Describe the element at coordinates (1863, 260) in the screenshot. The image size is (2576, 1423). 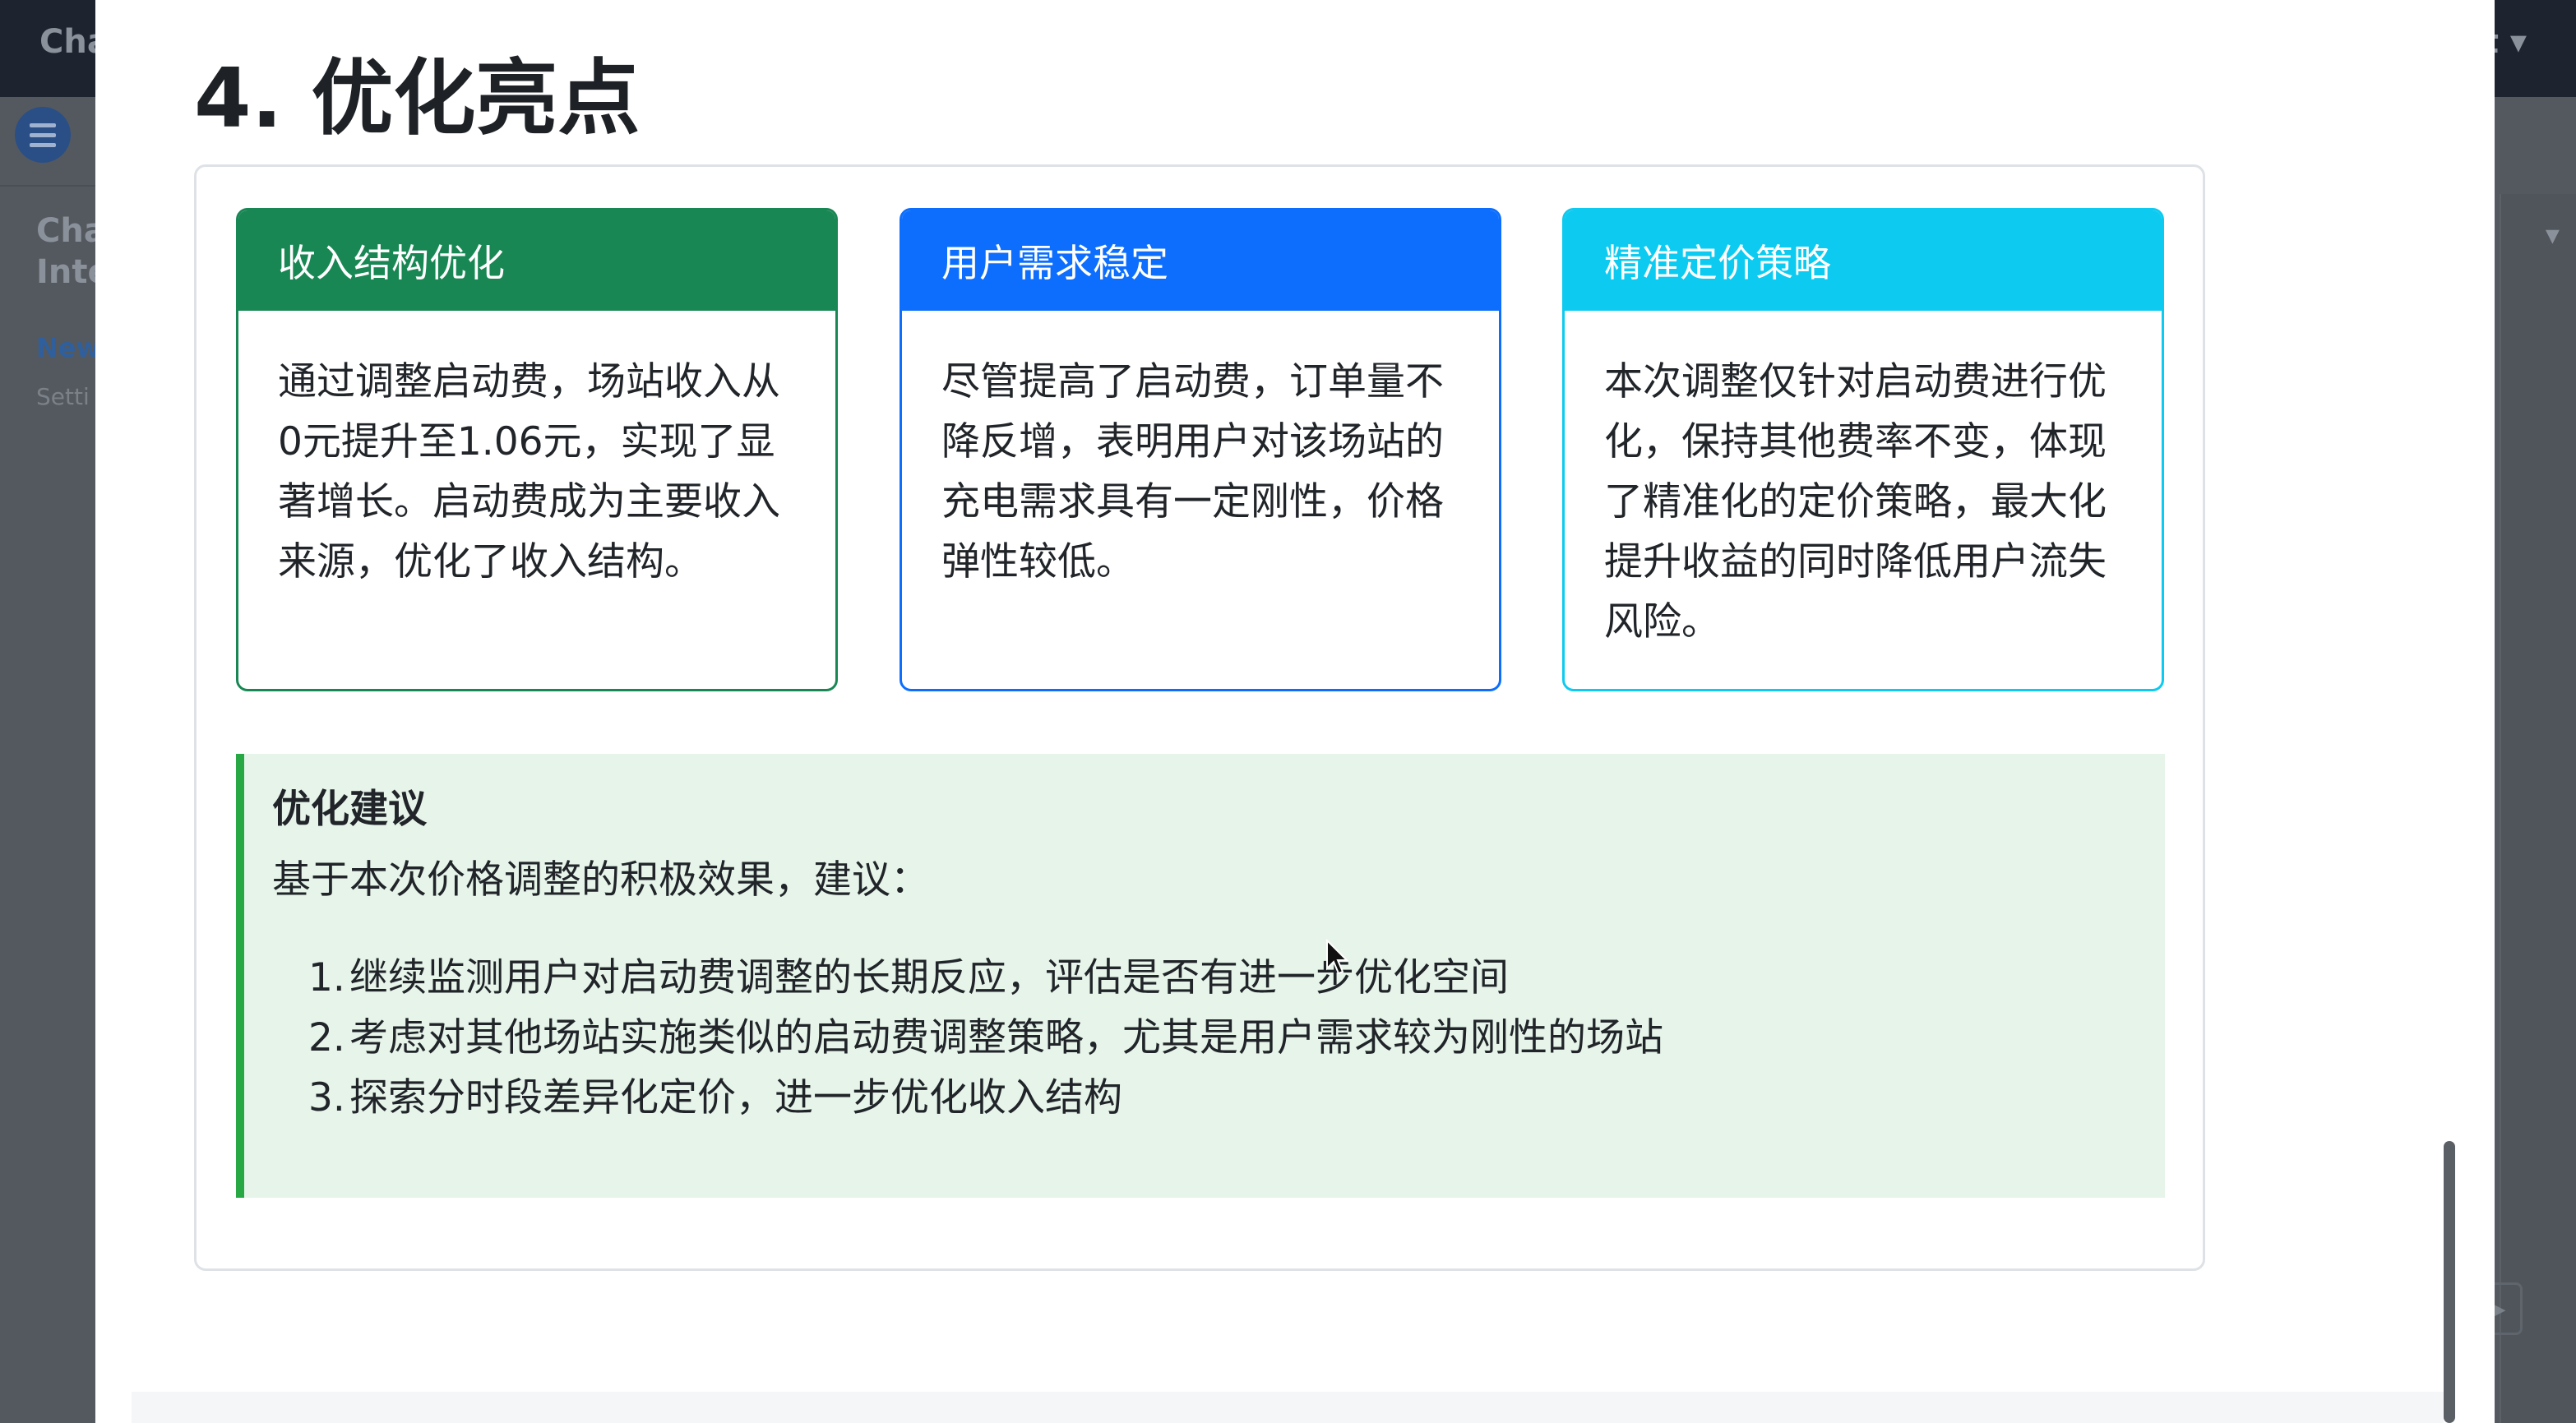
I see `card-header: 精准定价策略` at that location.